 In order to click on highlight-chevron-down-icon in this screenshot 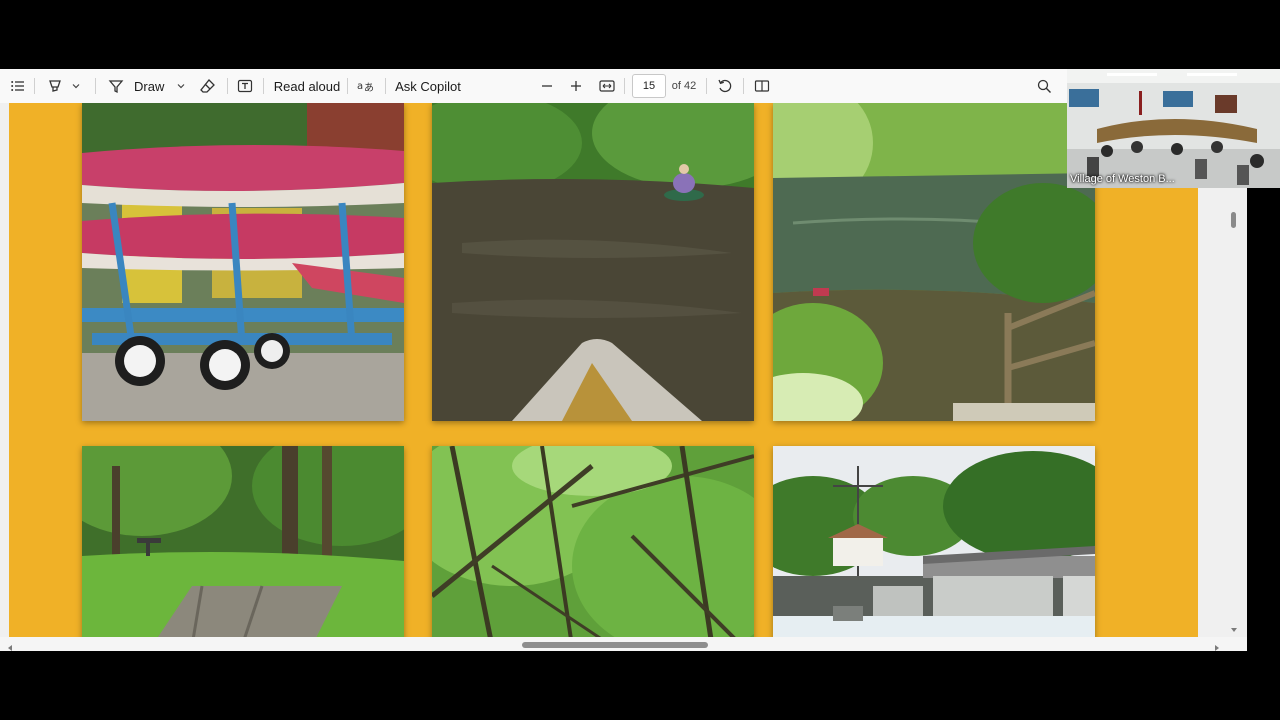, I will do `click(76, 86)`.